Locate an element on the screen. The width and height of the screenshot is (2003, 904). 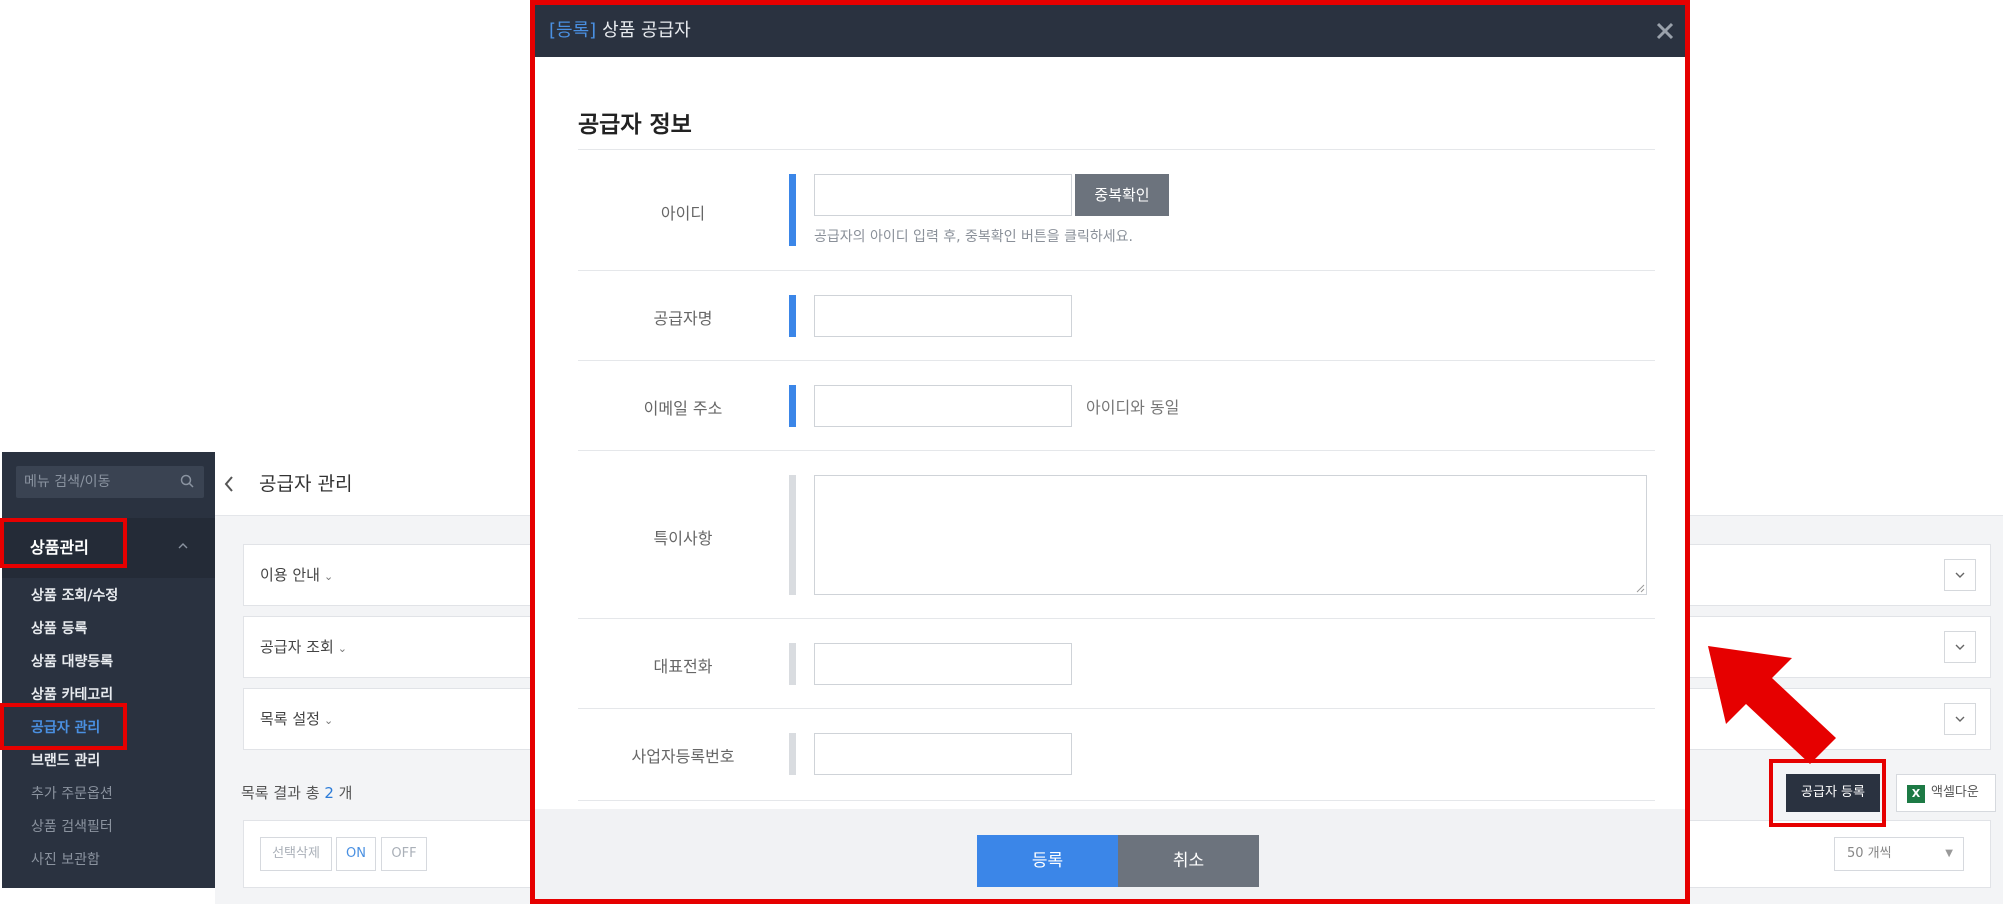
modal-title: [등록] 상품 공급자 is located at coordinates (620, 31).